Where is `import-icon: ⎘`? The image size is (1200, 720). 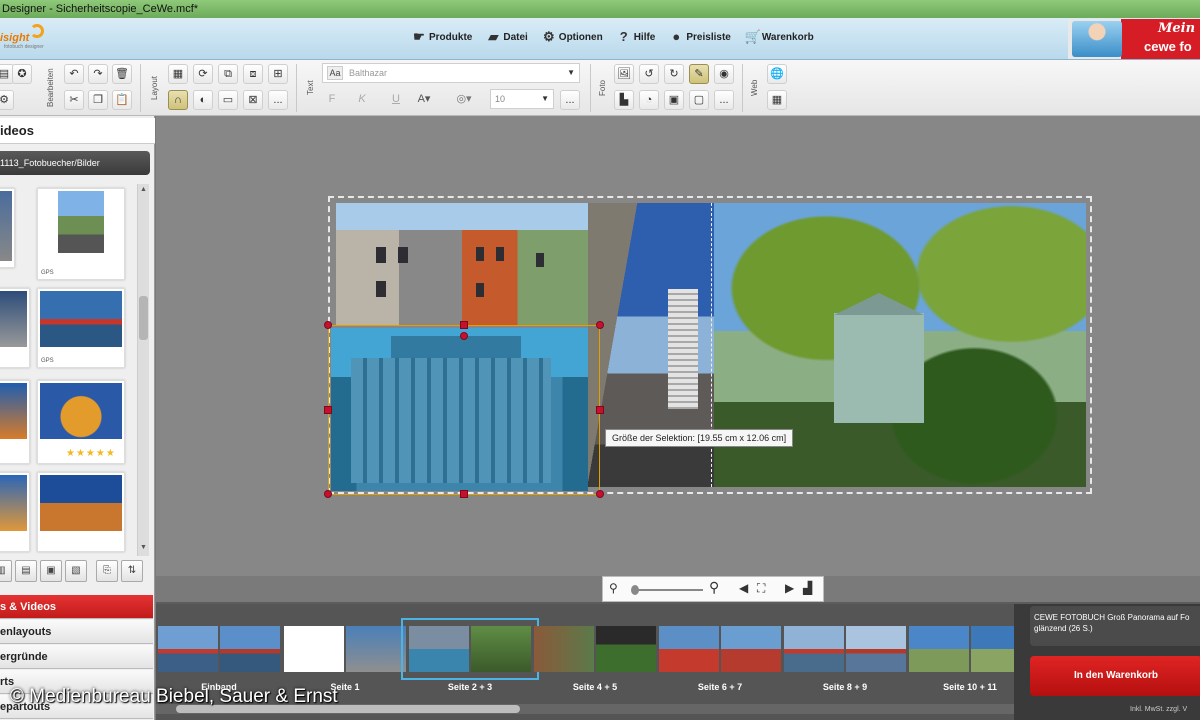 import-icon: ⎘ is located at coordinates (107, 571).